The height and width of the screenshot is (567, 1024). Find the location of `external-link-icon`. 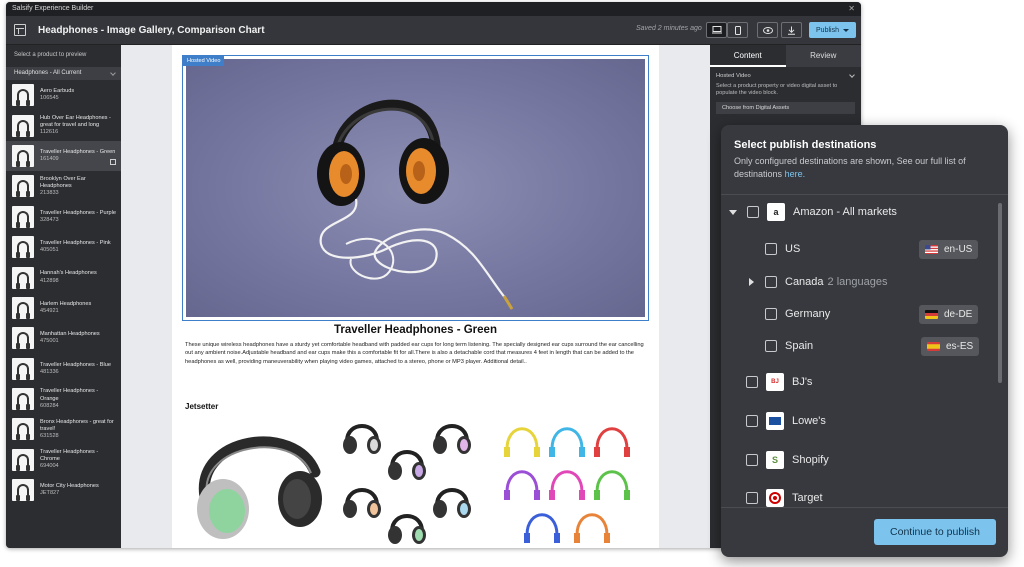

external-link-icon is located at coordinates (113, 162).